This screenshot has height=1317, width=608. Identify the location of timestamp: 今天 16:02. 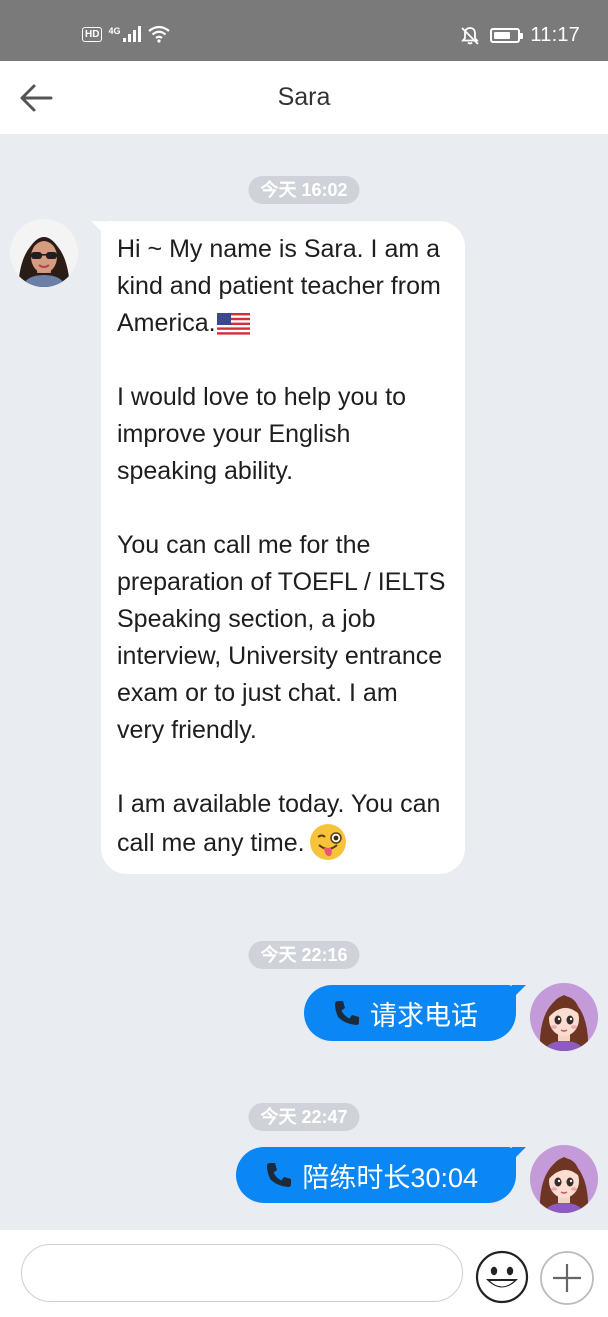
(304, 190).